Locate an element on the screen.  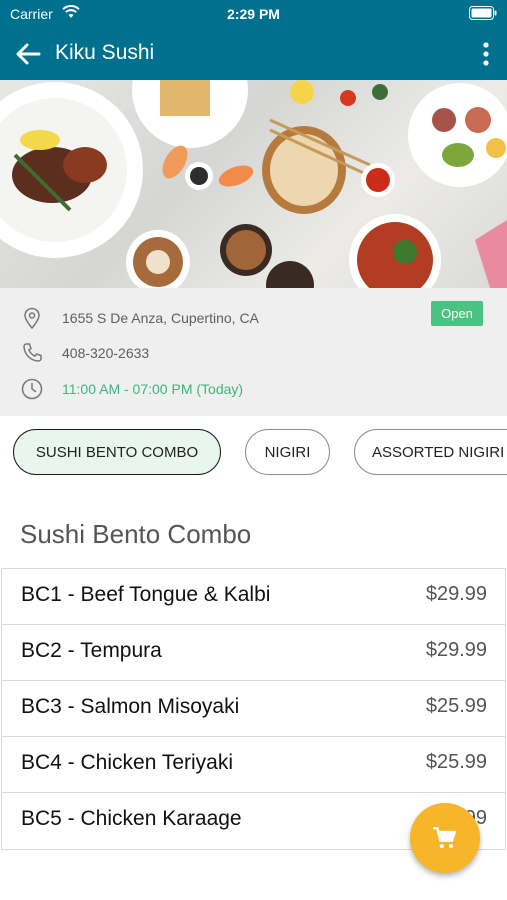
page-title: Kiku Sushi is located at coordinates (105, 52).